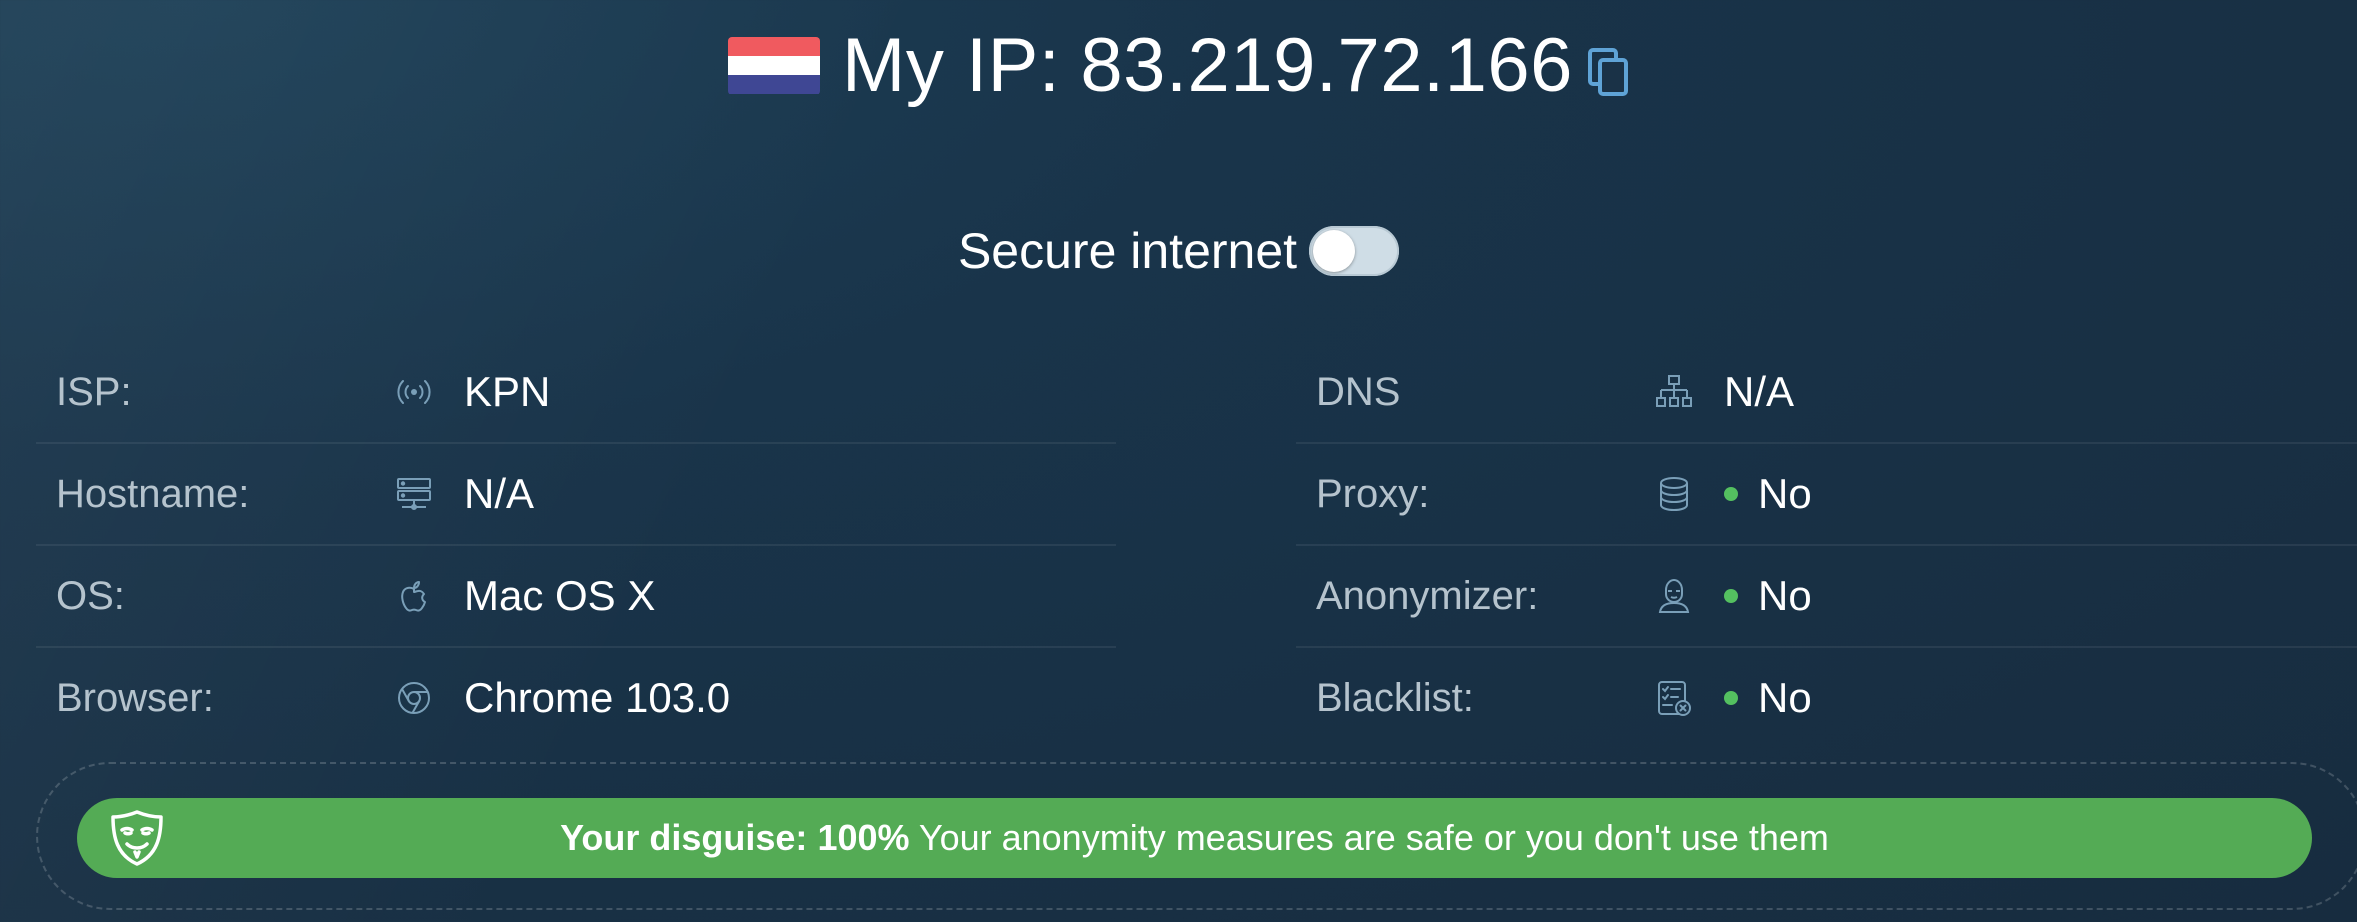  What do you see at coordinates (1826, 495) in the screenshot?
I see `info-row-proxy: Proxy: No` at bounding box center [1826, 495].